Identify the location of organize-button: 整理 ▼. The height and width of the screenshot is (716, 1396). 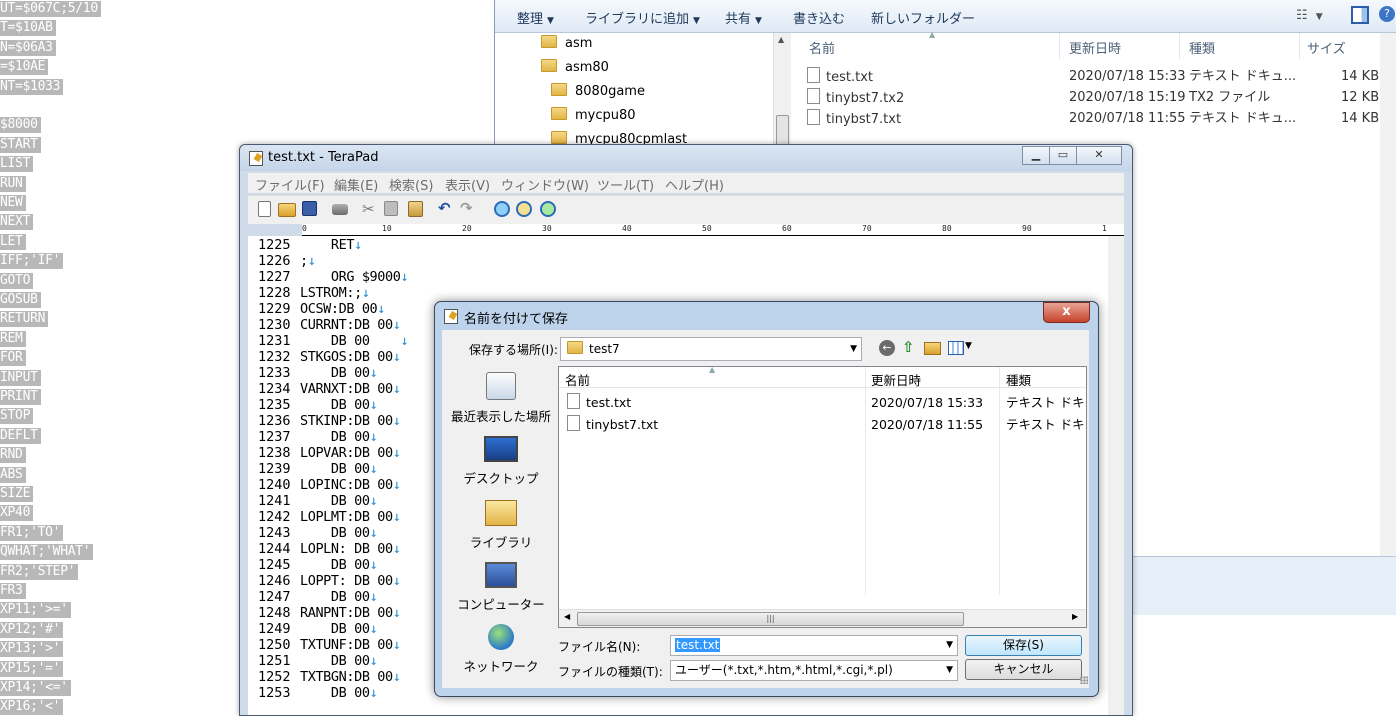
(535, 17).